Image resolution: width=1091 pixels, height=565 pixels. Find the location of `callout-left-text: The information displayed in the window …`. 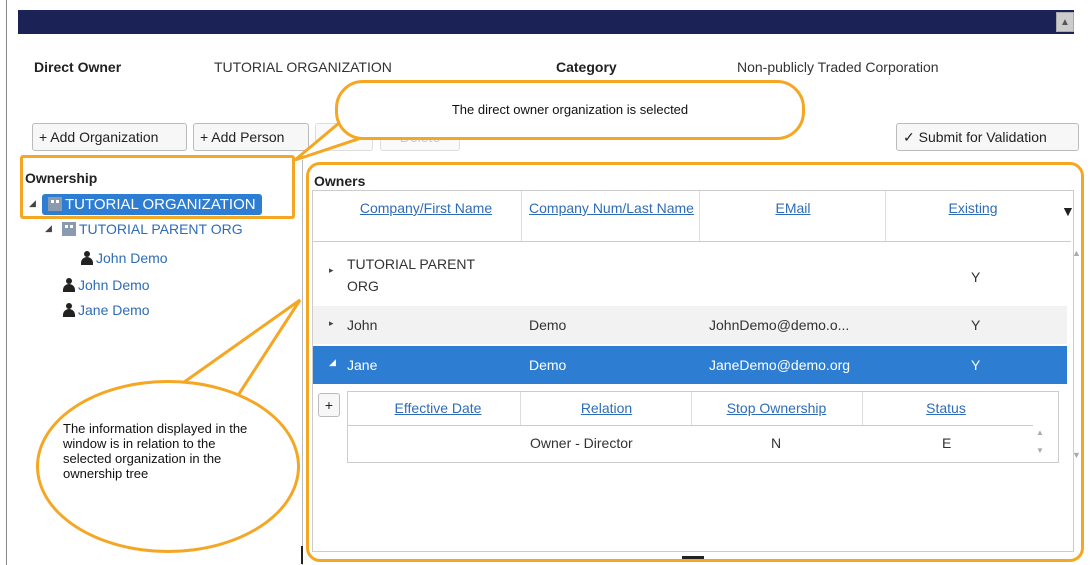

callout-left-text: The information displayed in the window … is located at coordinates (155, 451).